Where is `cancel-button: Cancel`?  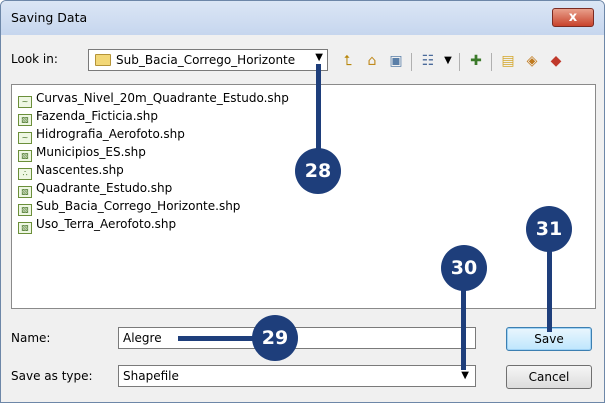
cancel-button: Cancel is located at coordinates (549, 377).